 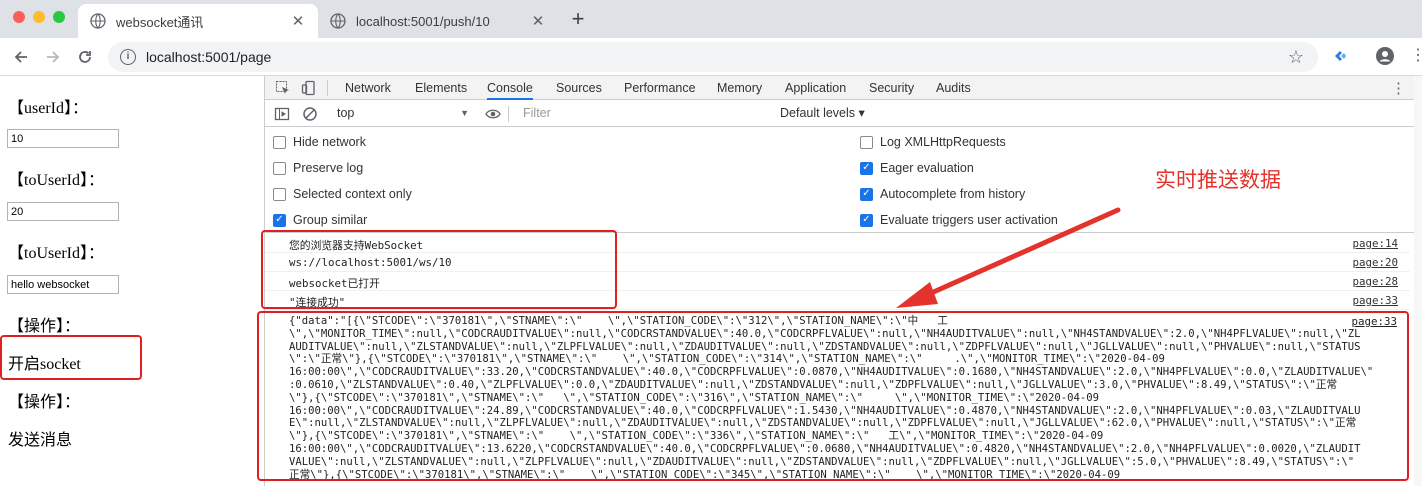 I want to click on arrow-right-icon, so click(x=53, y=57).